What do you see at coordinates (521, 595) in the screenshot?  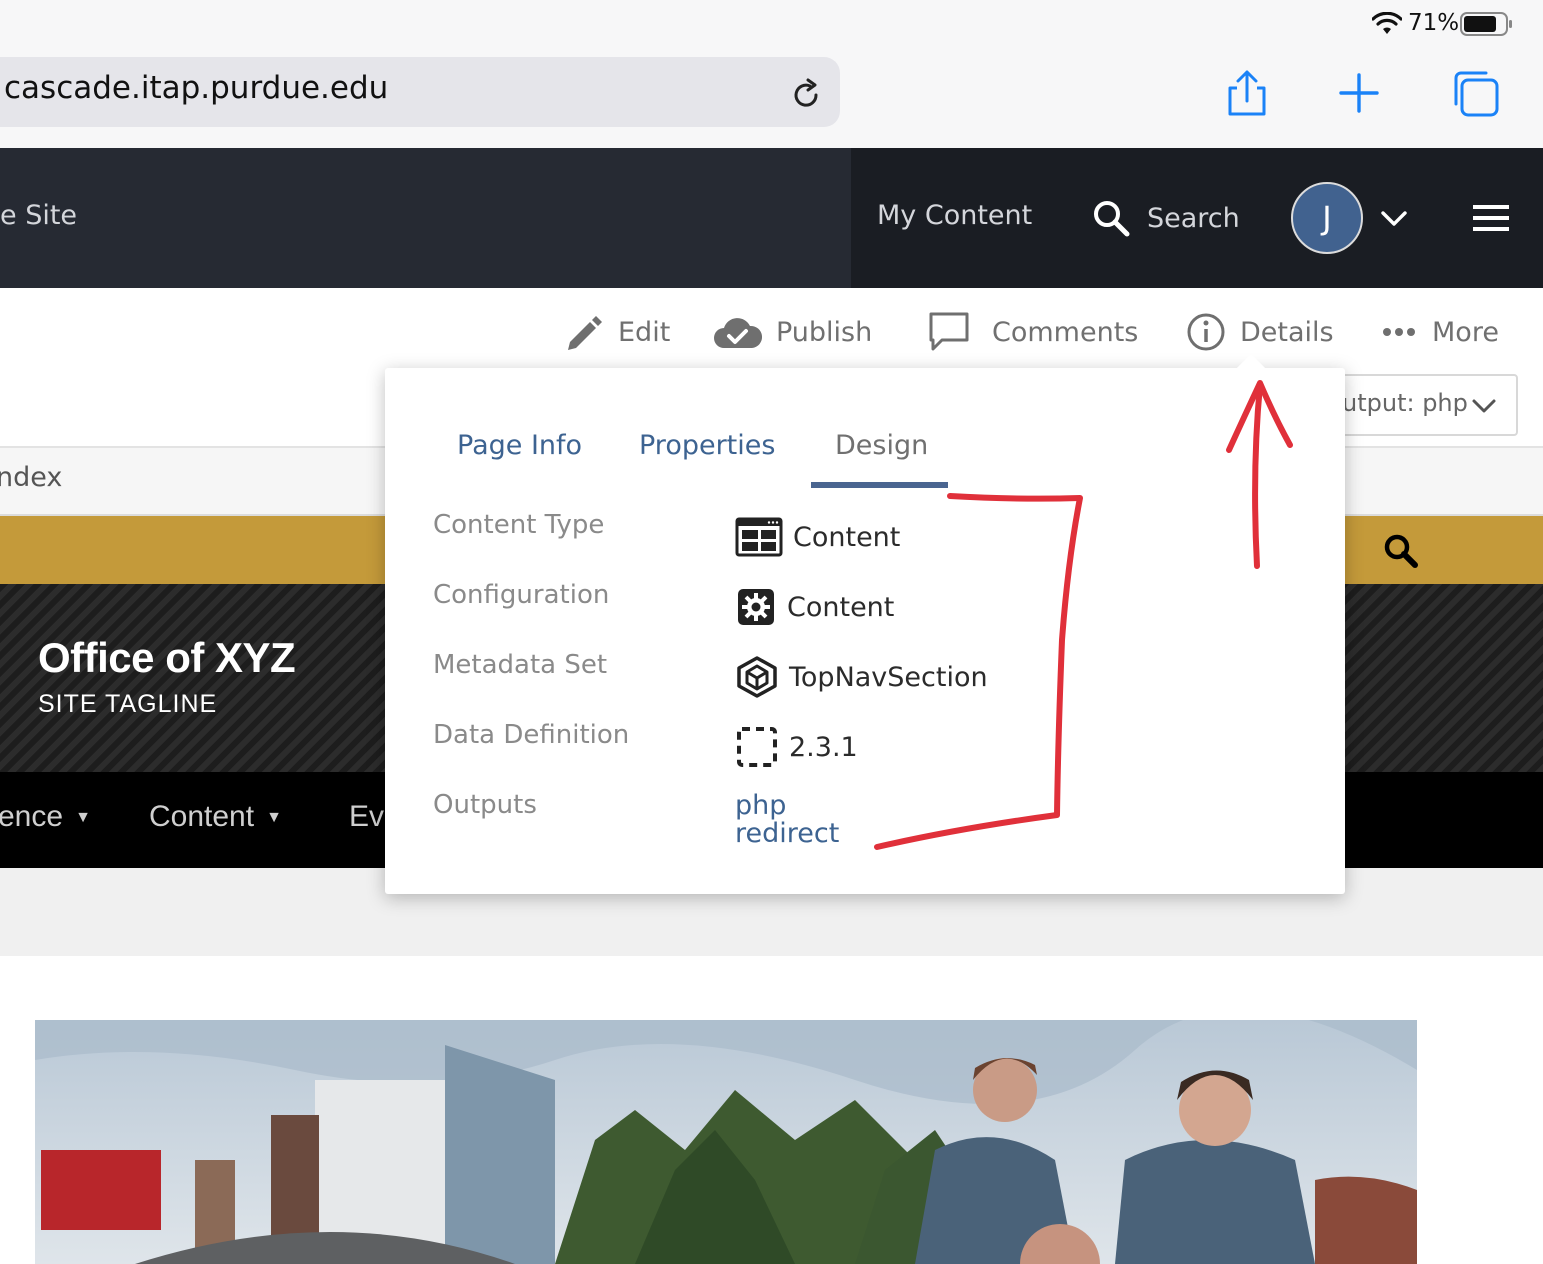 I see `configuration-label: Configuration` at bounding box center [521, 595].